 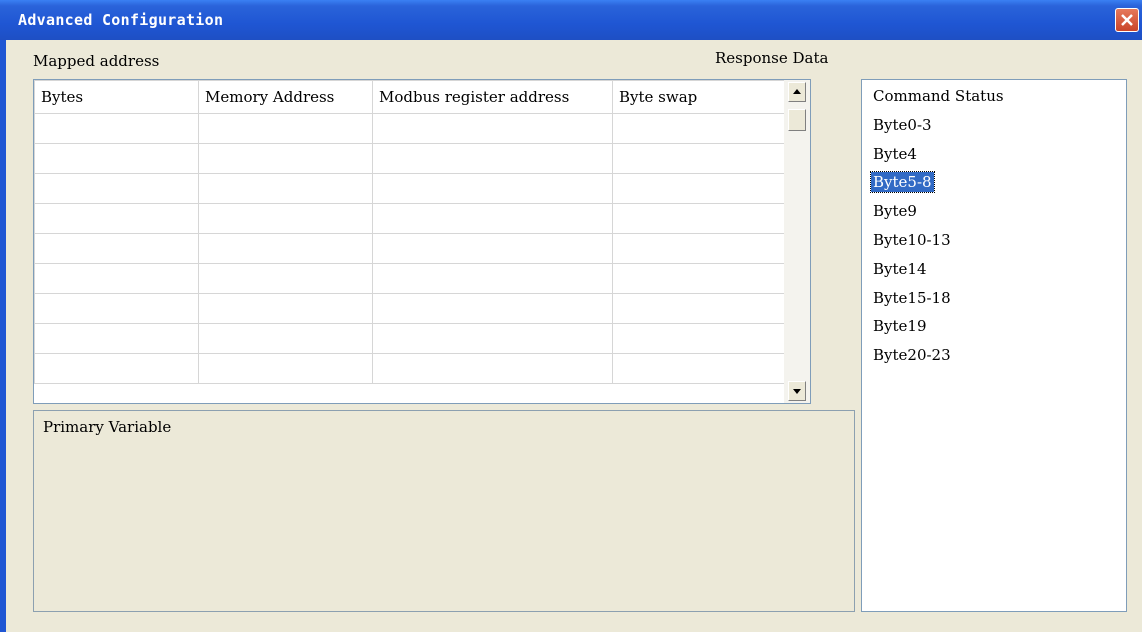 I want to click on title-bar: Advanced Configuration, so click(x=571, y=20).